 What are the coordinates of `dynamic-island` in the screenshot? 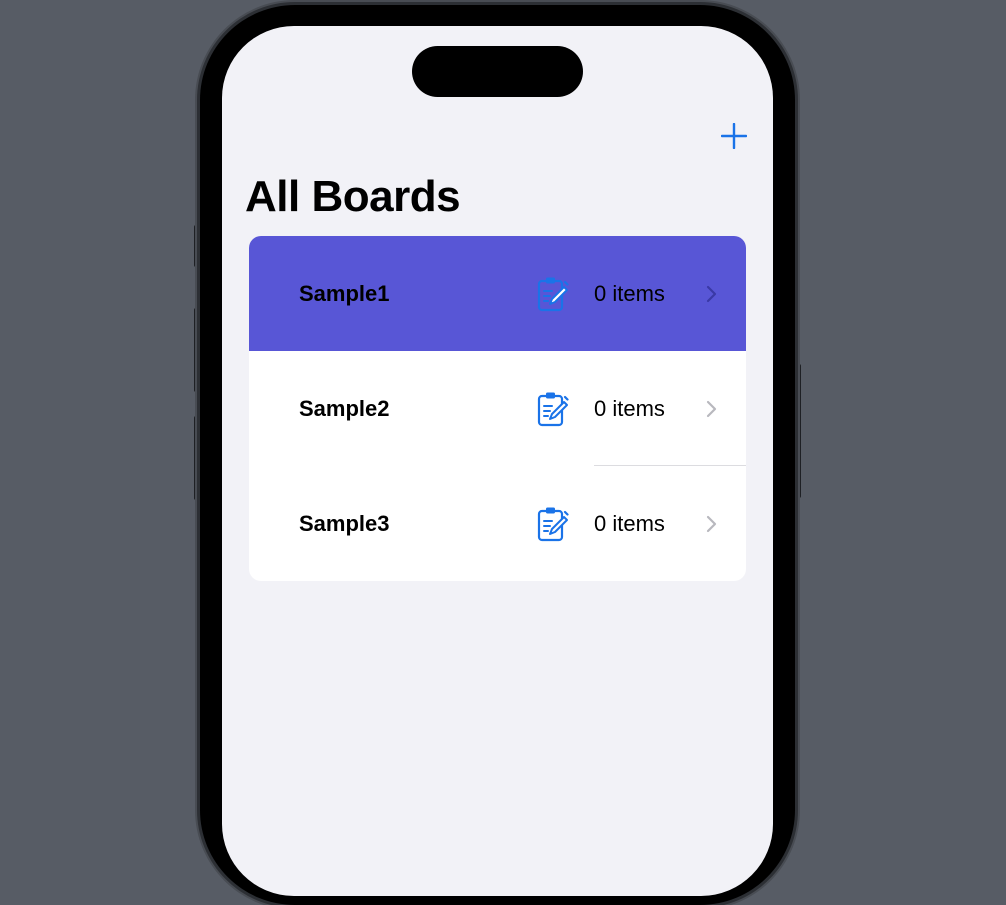 It's located at (497, 71).